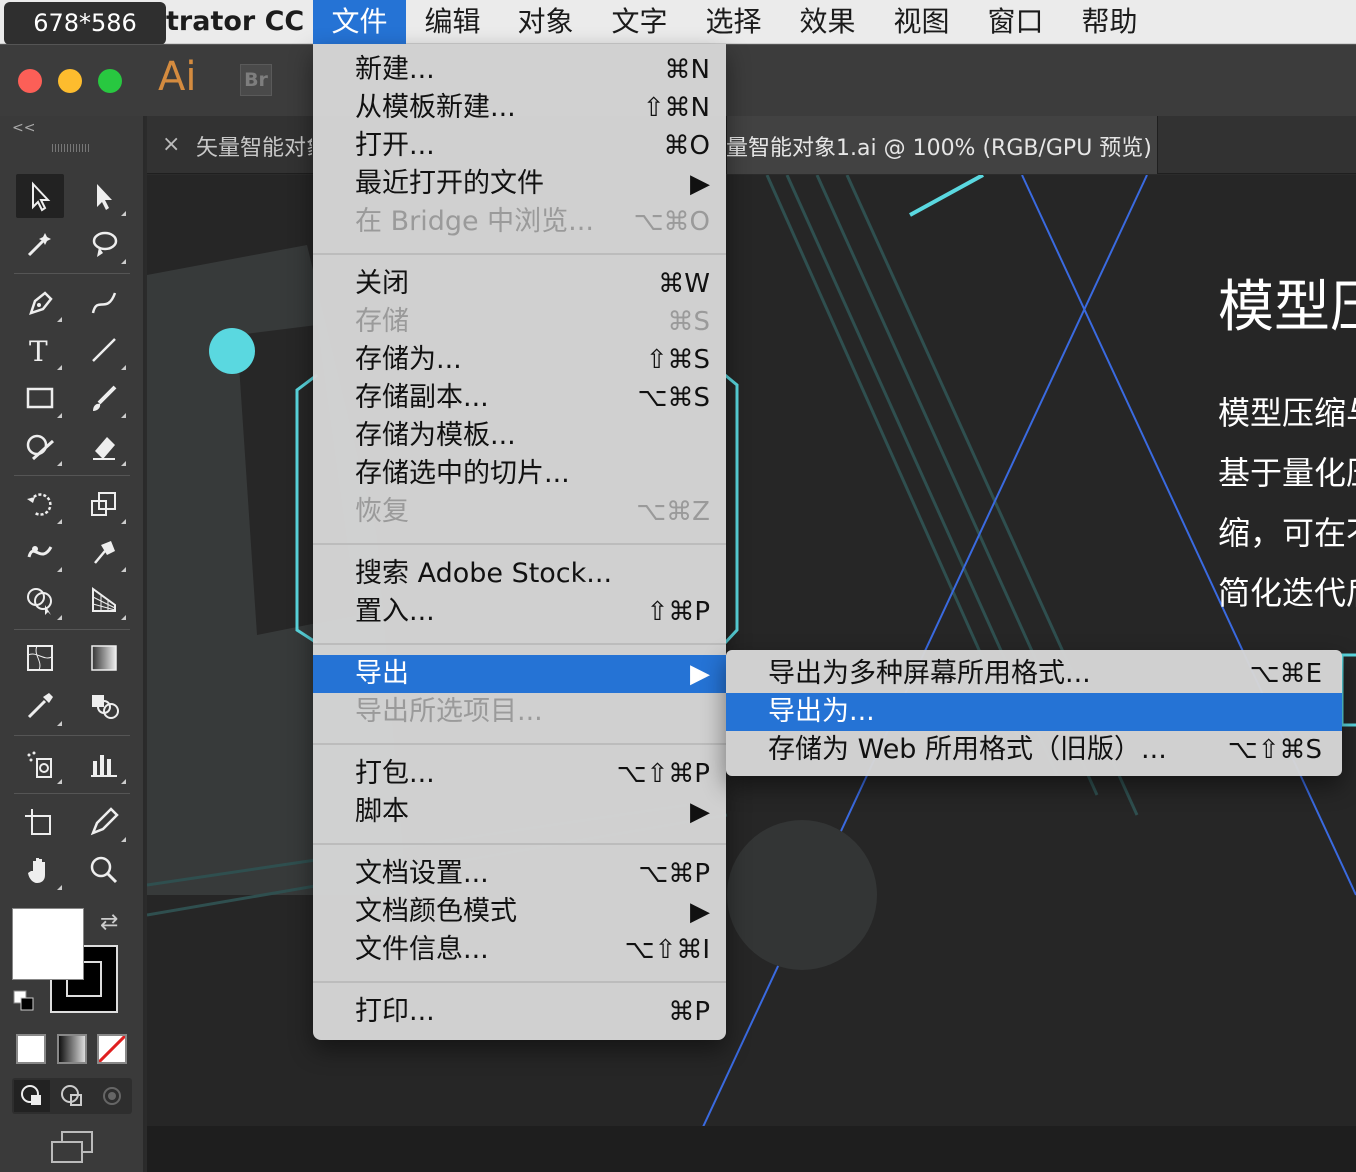  I want to click on menu-item-save: 存储 ⌘S, so click(532, 321).